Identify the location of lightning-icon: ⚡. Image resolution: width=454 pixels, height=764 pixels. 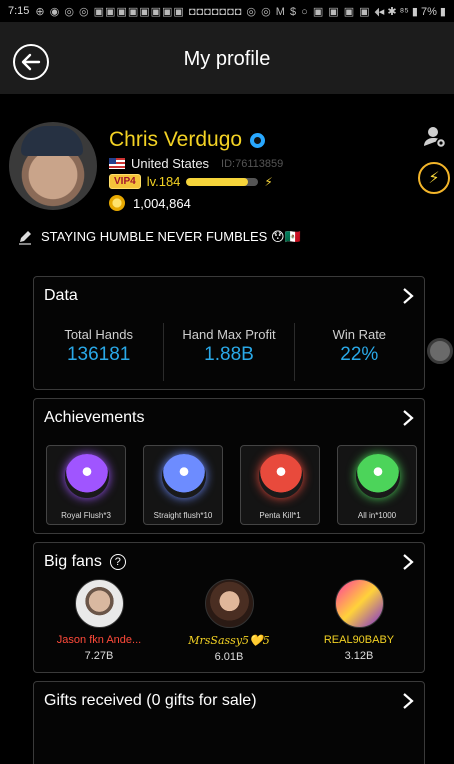
(434, 178).